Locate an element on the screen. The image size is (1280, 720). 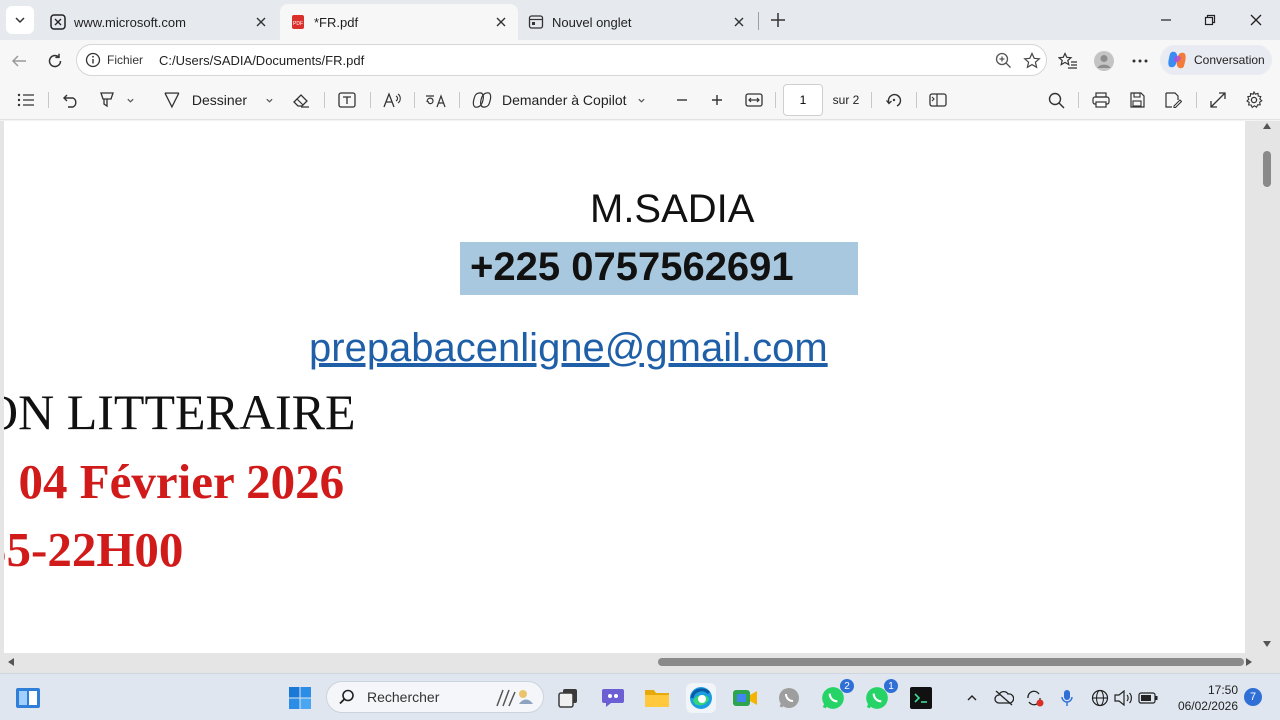
scroll-down-arrow is located at coordinates (1267, 644).